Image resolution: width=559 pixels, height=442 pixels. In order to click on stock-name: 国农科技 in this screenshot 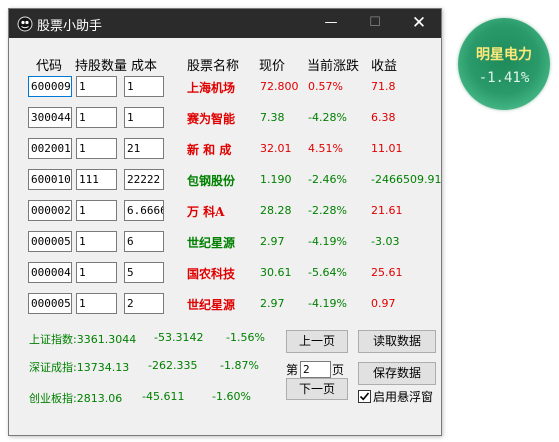, I will do `click(211, 274)`.